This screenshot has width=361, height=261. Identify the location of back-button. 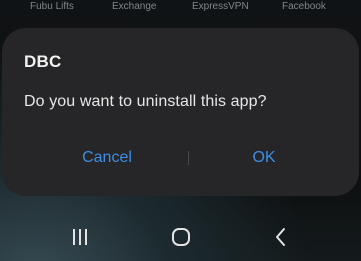
(281, 236).